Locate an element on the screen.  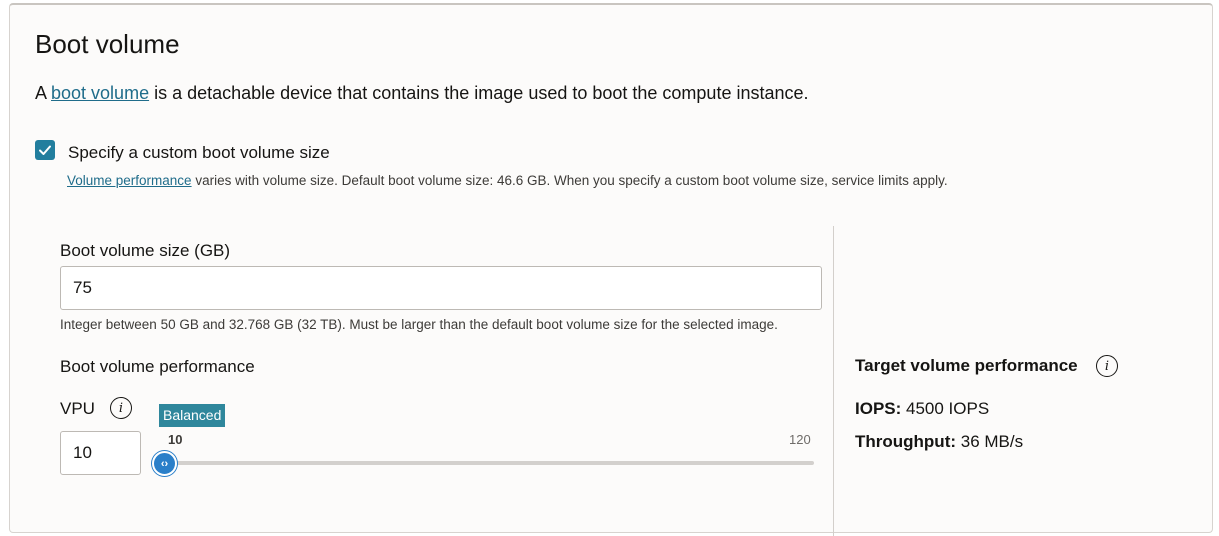
slider-value-badge: Balanced is located at coordinates (192, 415).